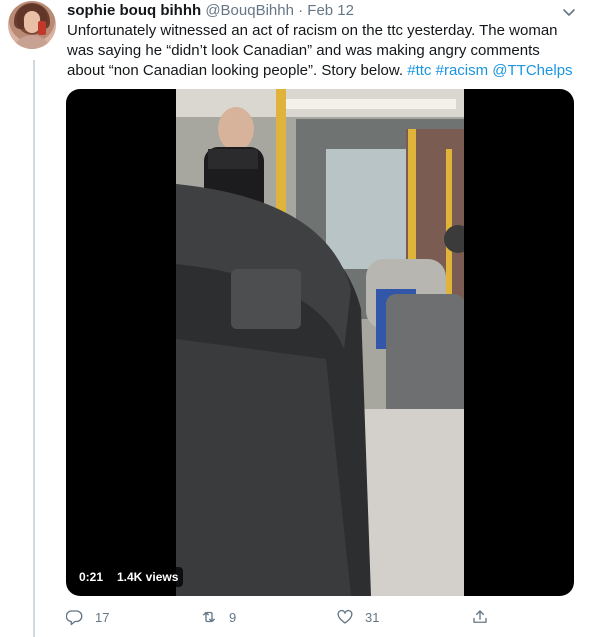  I want to click on video-views-badge: 1.4K views, so click(148, 577).